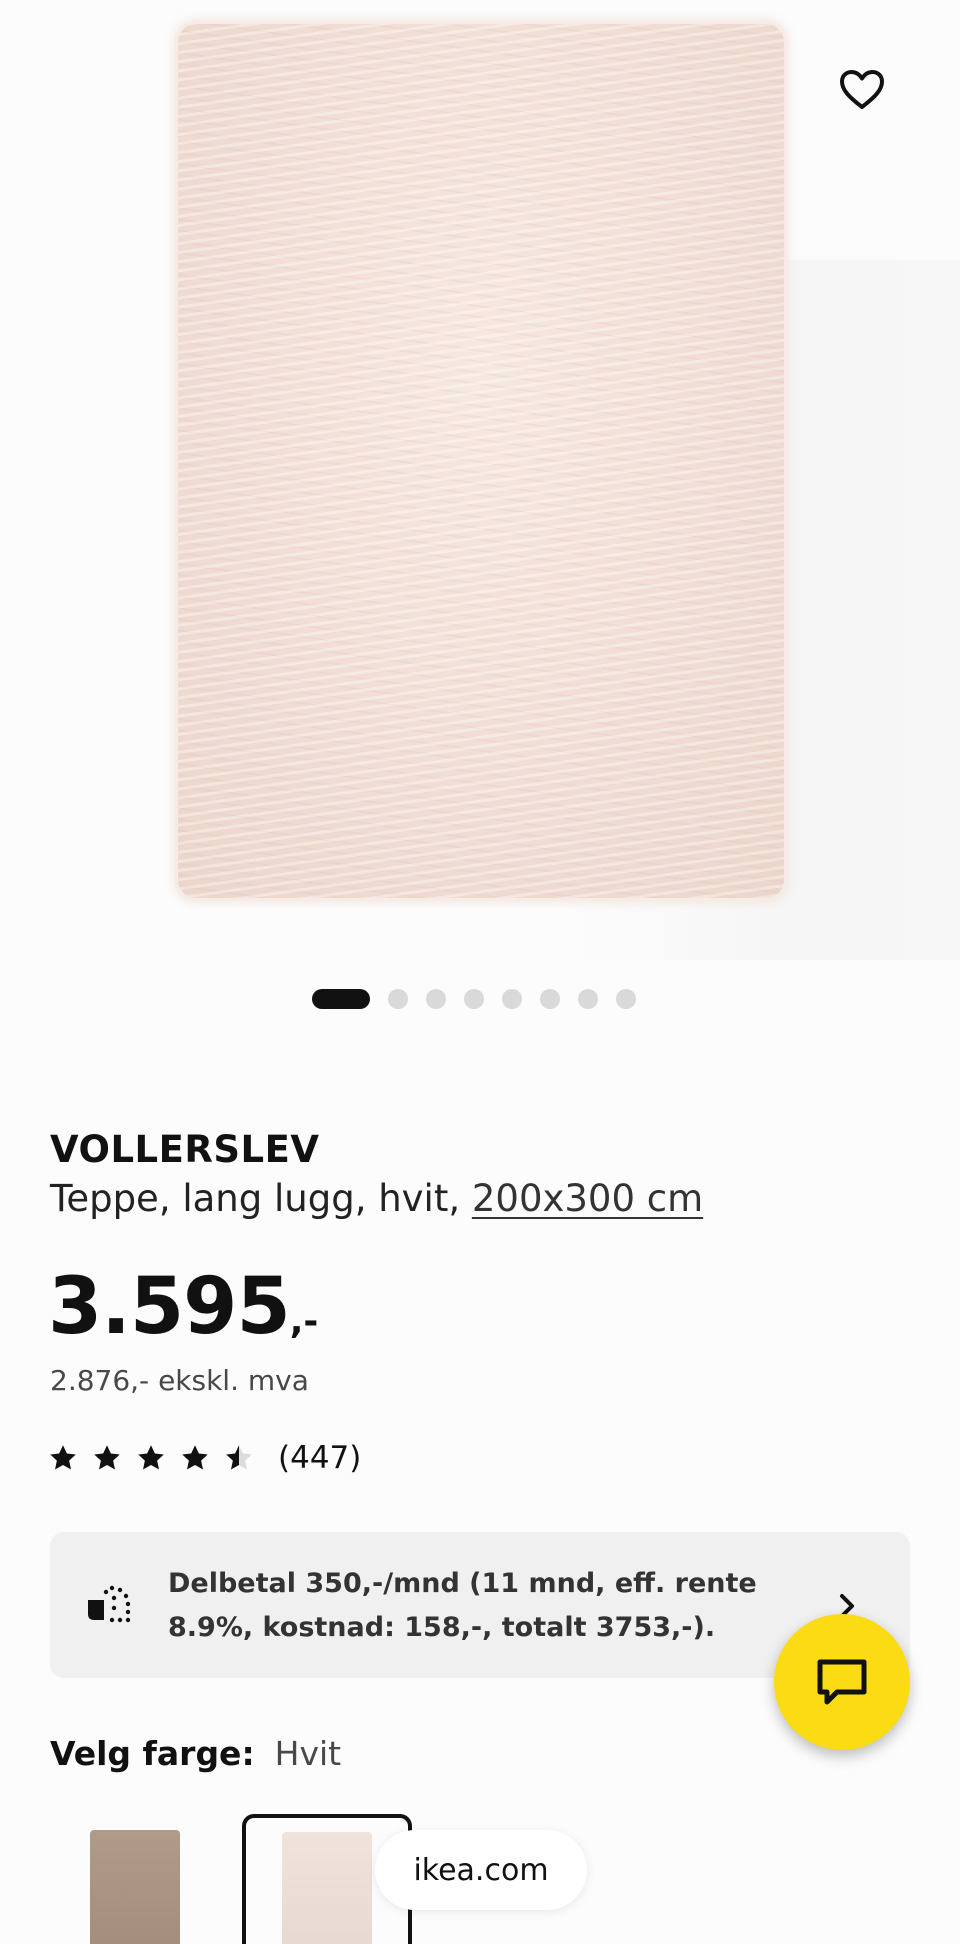 This screenshot has width=960, height=1944. Describe the element at coordinates (304, 1321) in the screenshot. I see `price-suffix: ,-` at that location.